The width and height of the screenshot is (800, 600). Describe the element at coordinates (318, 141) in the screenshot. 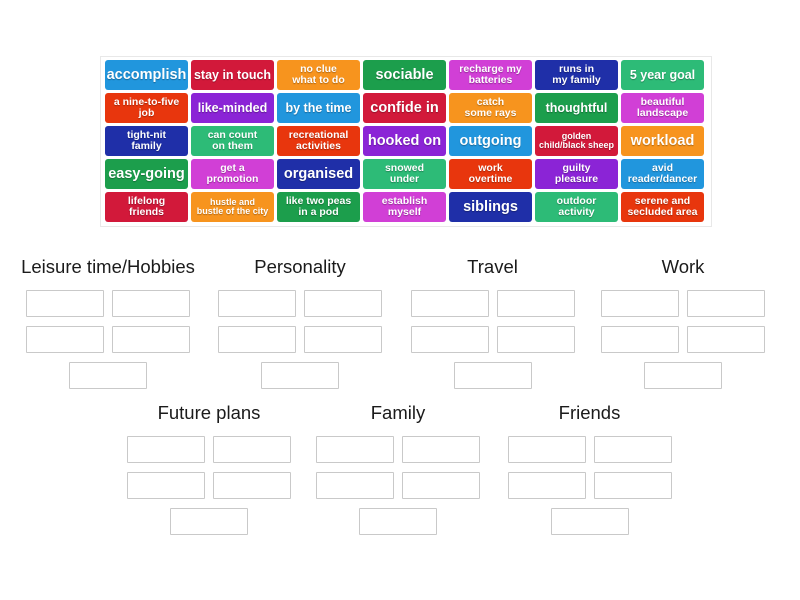

I see `word-tile: recreational activities` at that location.